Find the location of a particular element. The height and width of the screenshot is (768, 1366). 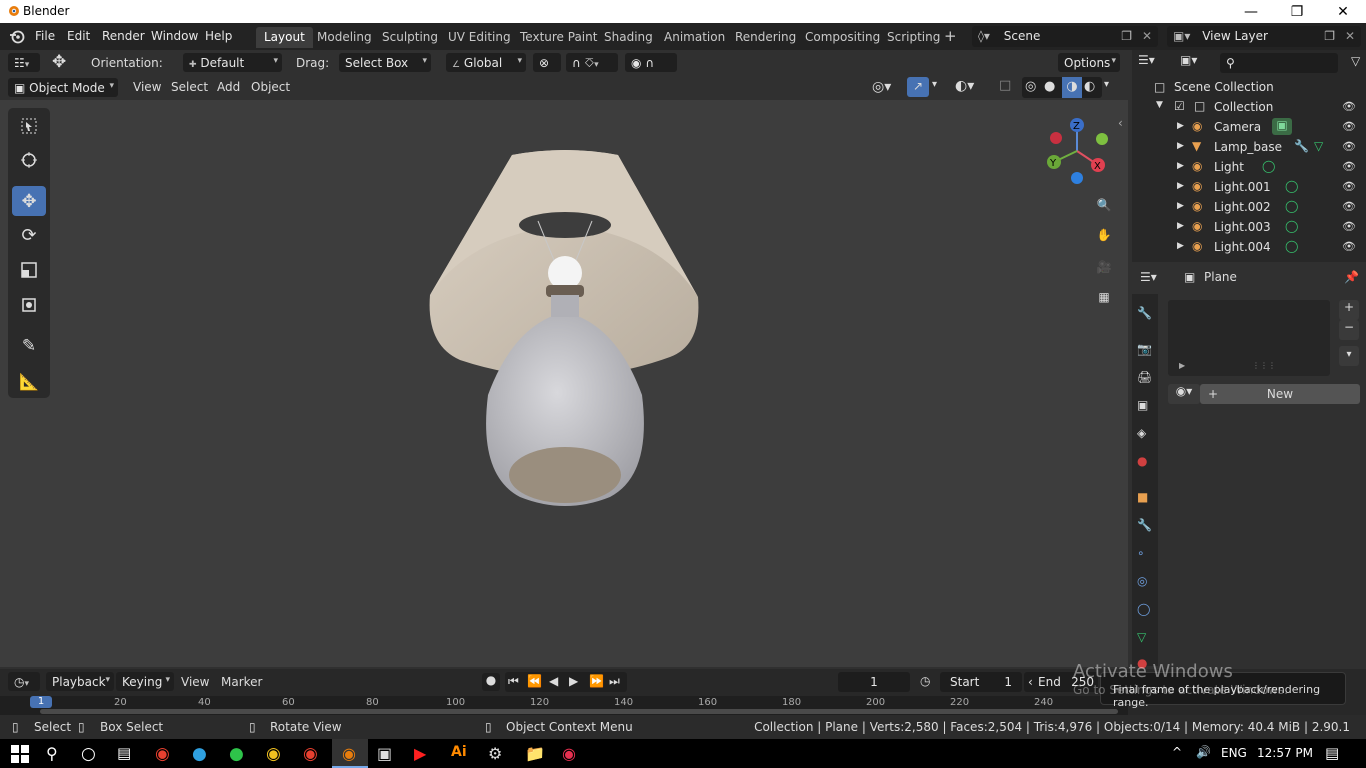

viewport-menu-view: View is located at coordinates (147, 87).